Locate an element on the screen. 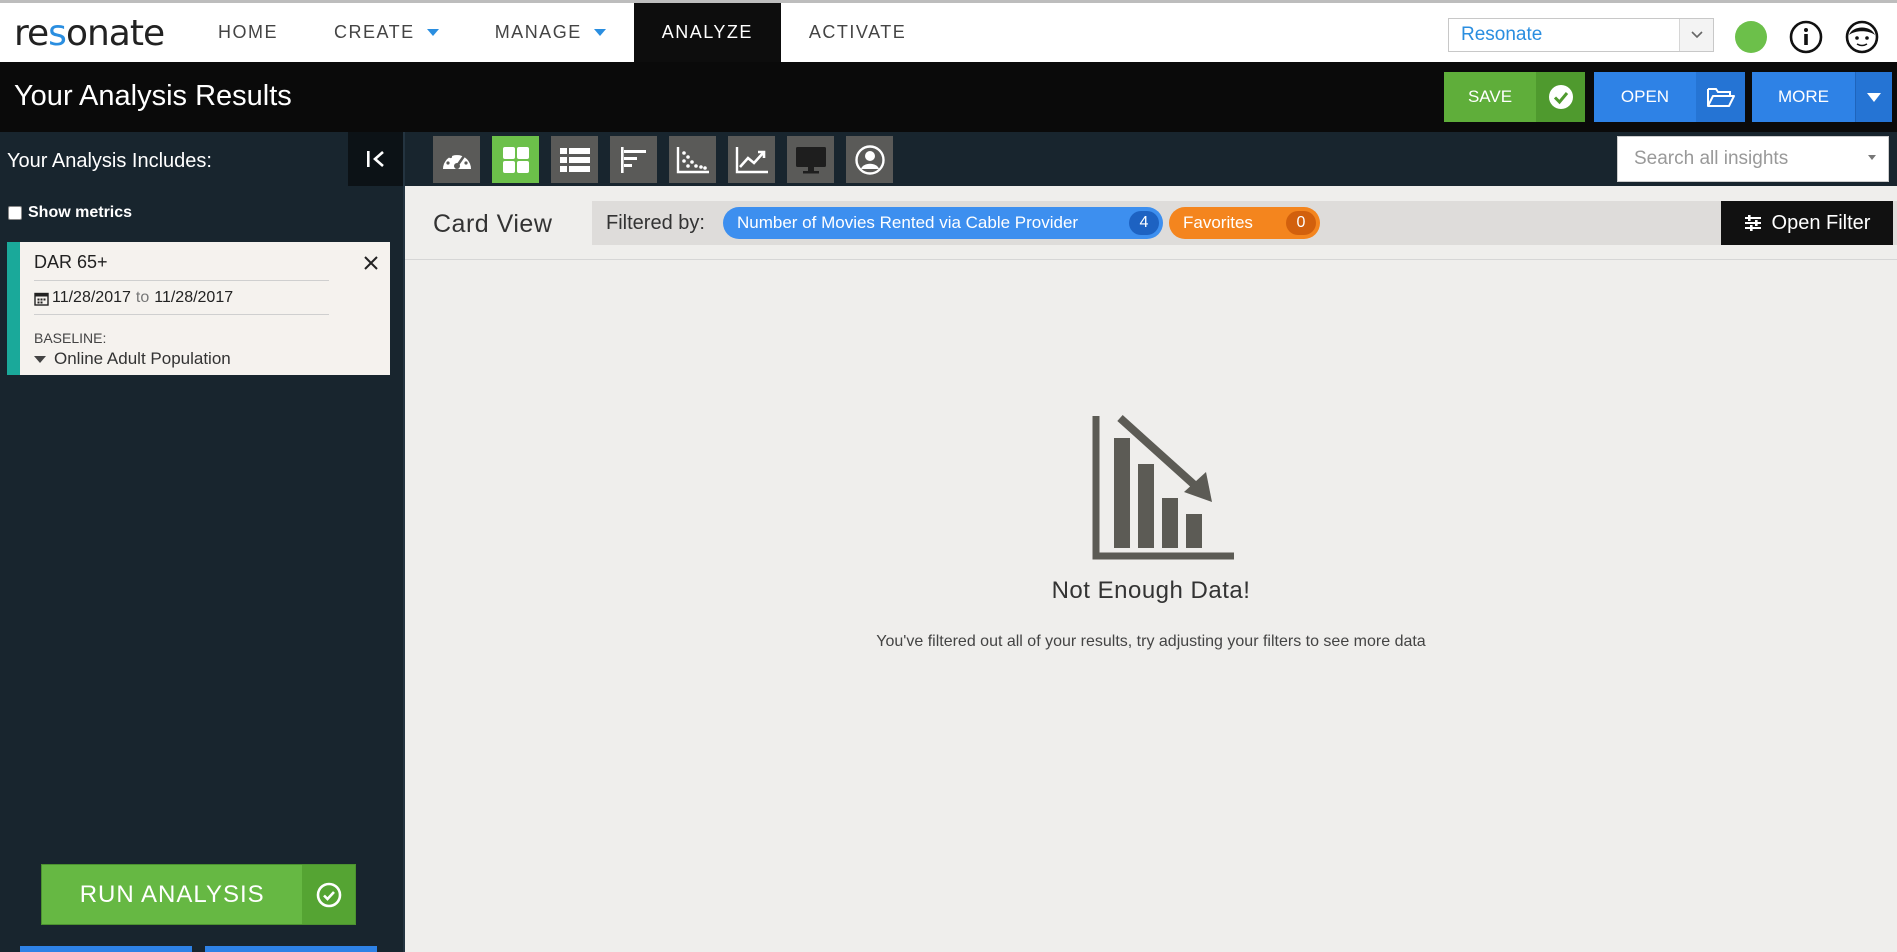  scatter-view-button is located at coordinates (692, 159).